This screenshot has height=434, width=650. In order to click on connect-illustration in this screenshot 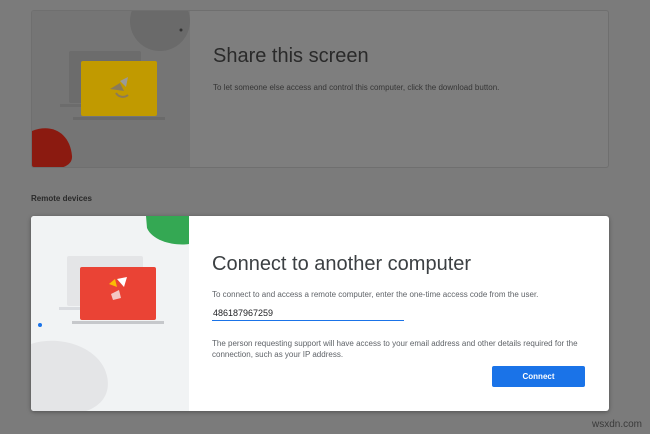, I will do `click(110, 313)`.